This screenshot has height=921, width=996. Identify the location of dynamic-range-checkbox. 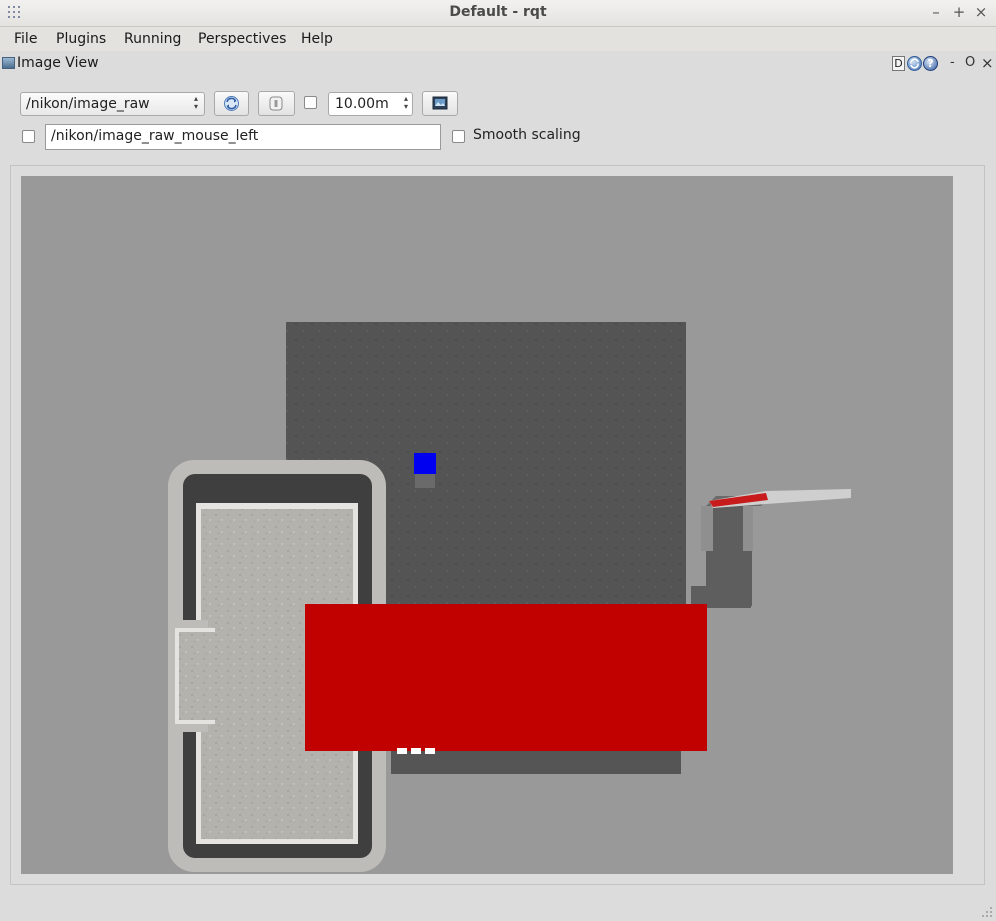
(310, 102).